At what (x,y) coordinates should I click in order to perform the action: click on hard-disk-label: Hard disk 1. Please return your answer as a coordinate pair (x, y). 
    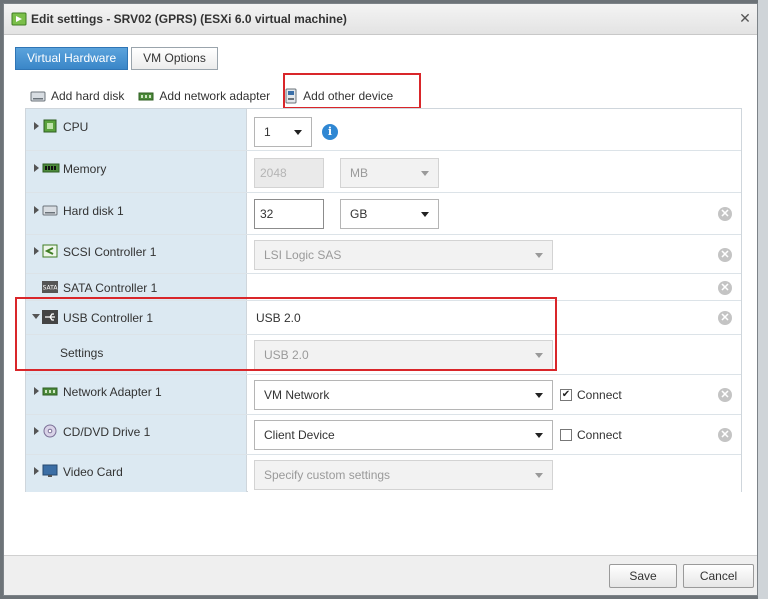
    Looking at the image, I should click on (93, 211).